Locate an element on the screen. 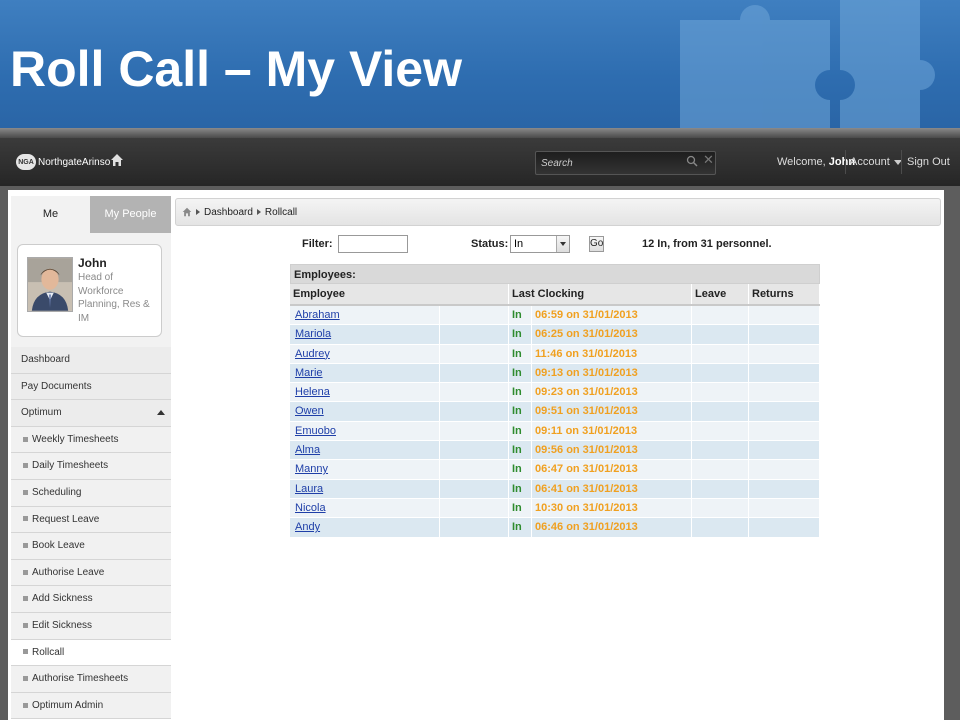 Image resolution: width=960 pixels, height=720 pixels. status-select-value: In is located at coordinates (519, 244).